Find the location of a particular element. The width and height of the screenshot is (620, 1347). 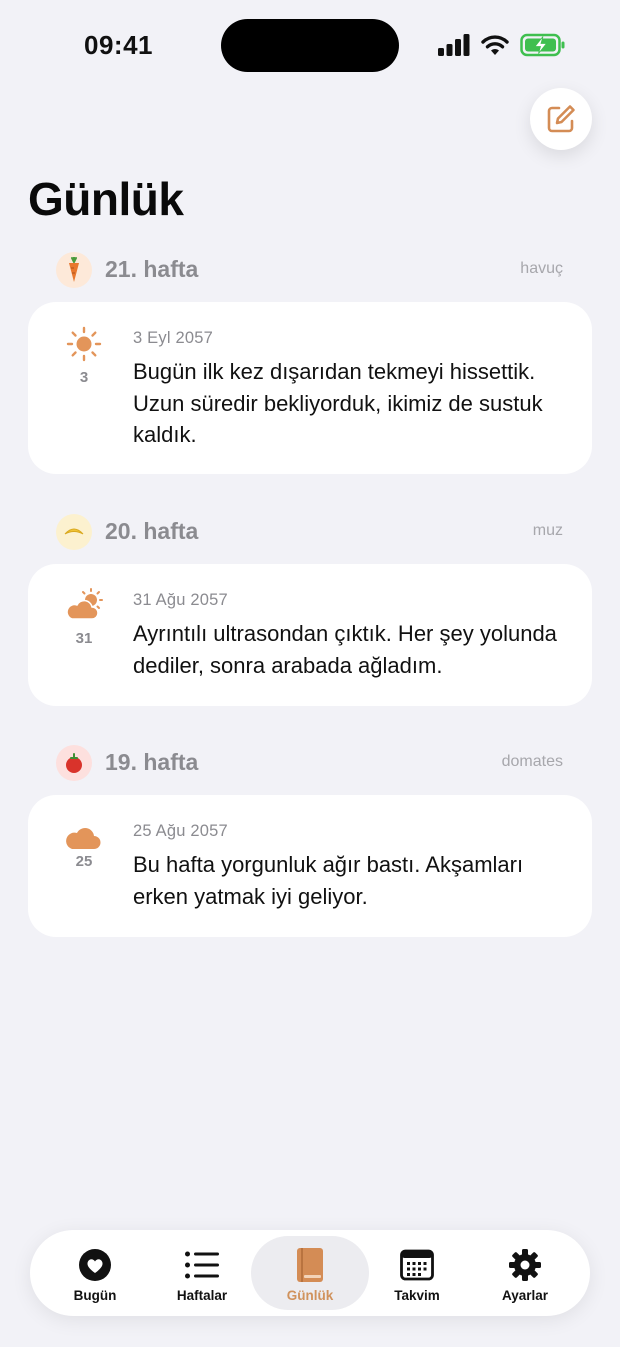

tab-gunluk: Günlük is located at coordinates (310, 1273).